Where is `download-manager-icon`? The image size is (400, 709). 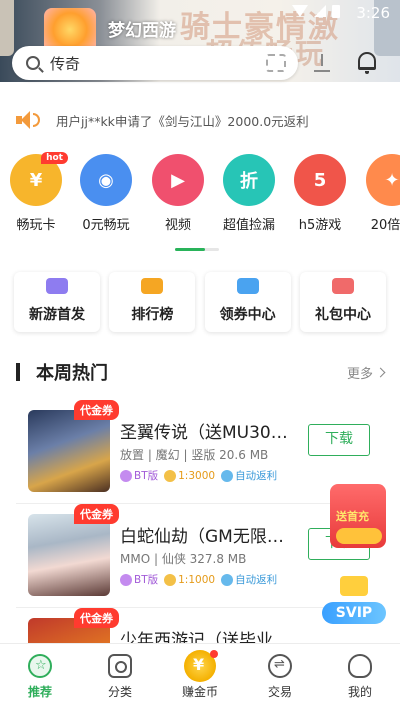
download-manager-icon is located at coordinates (322, 64).